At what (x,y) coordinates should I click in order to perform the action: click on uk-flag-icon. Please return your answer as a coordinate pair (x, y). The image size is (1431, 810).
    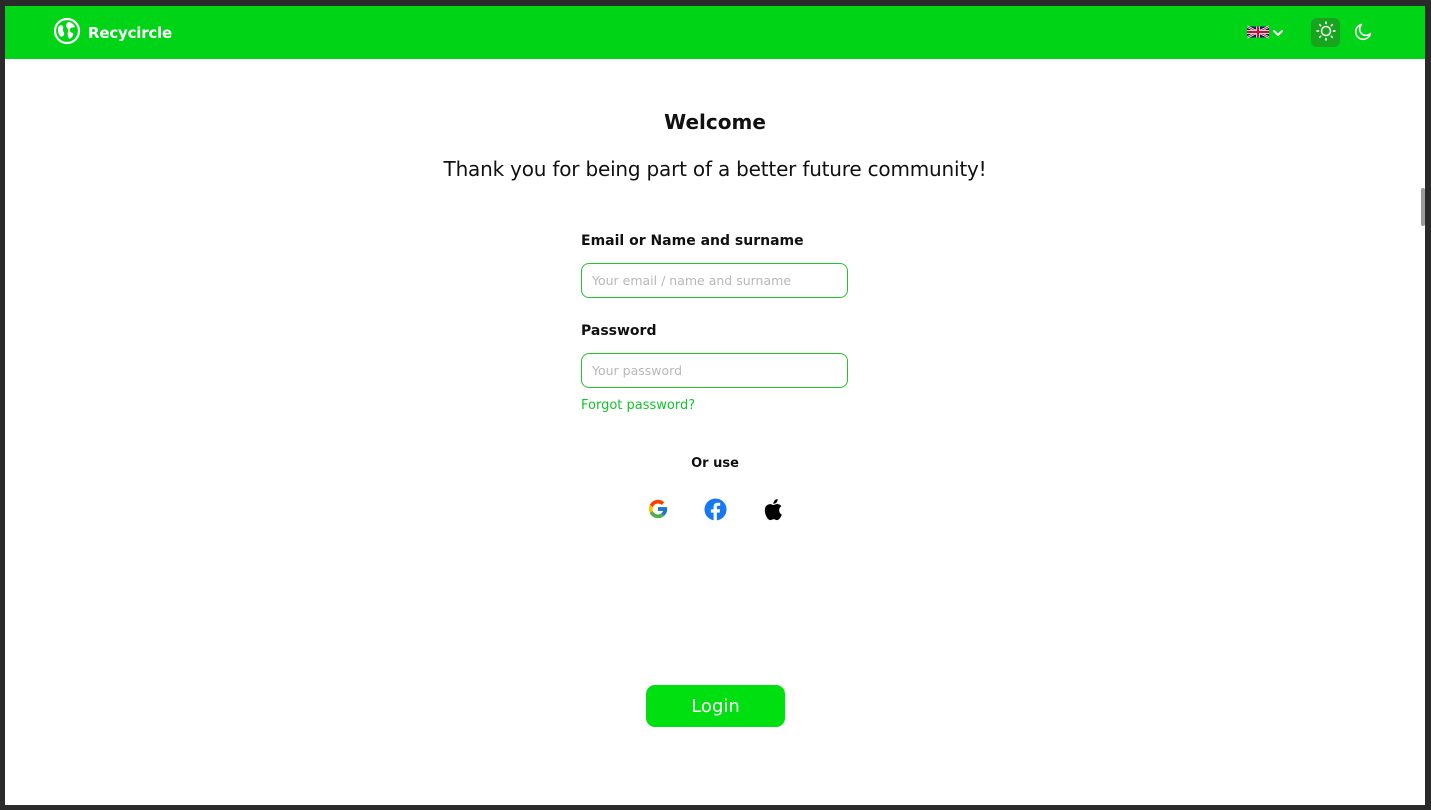
    Looking at the image, I should click on (1258, 33).